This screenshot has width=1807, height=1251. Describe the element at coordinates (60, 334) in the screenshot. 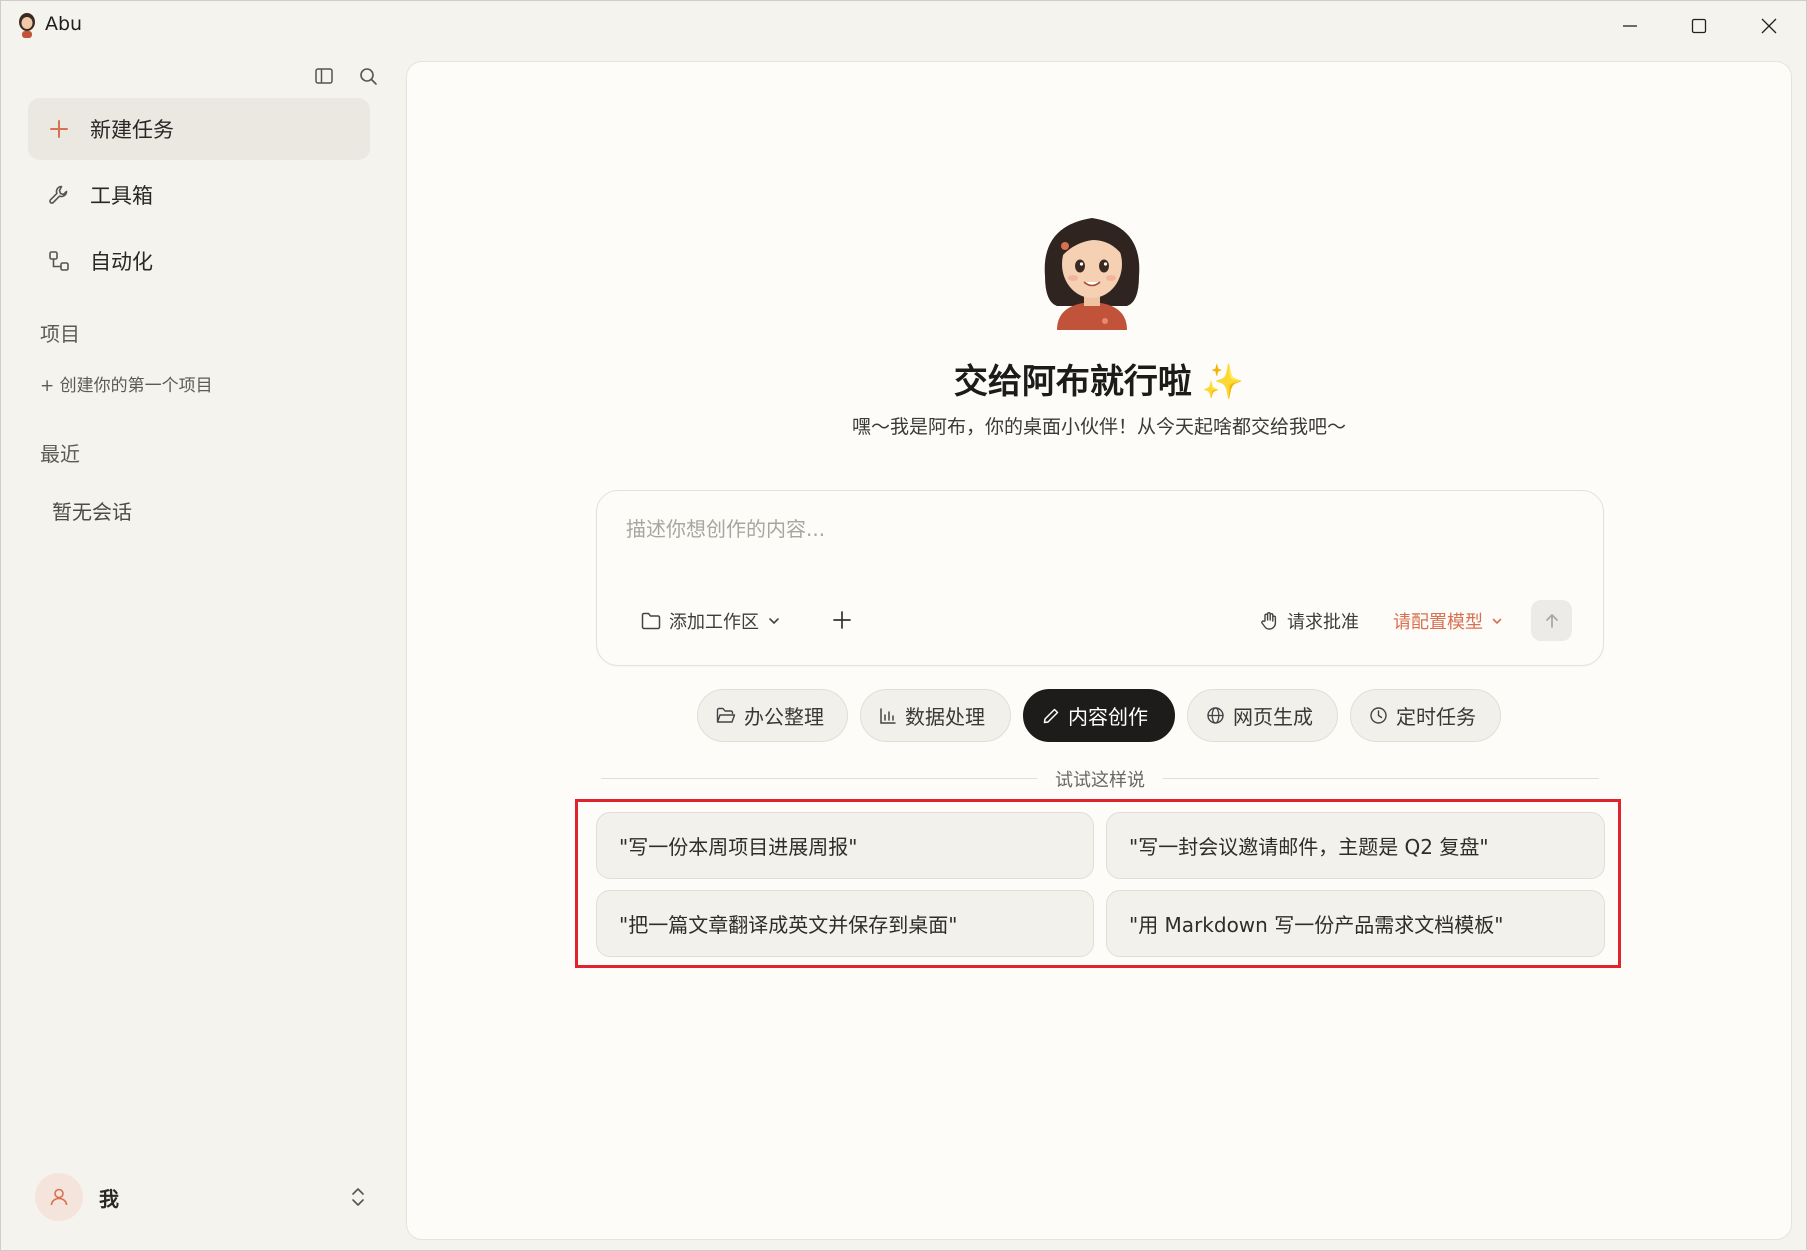

I see `projects-heading: 项目` at that location.